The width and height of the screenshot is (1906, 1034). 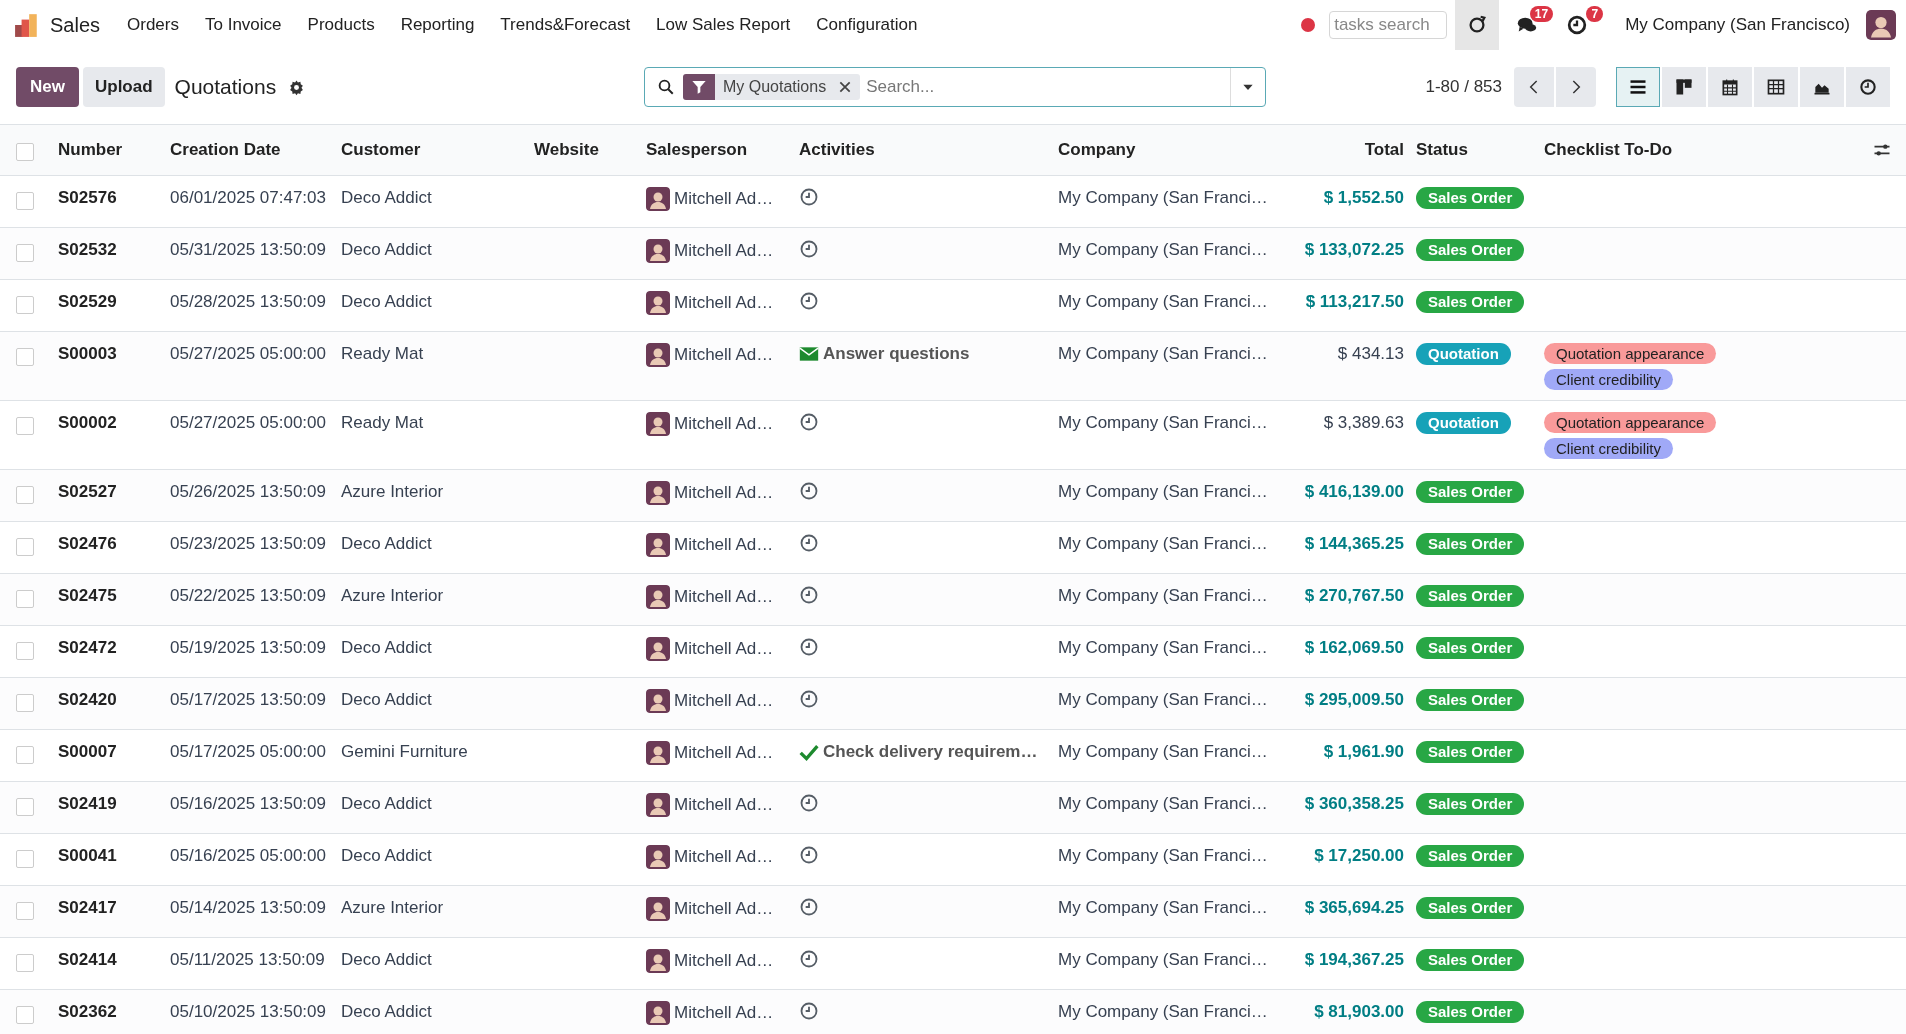 I want to click on column-header: Total, so click(x=1384, y=149).